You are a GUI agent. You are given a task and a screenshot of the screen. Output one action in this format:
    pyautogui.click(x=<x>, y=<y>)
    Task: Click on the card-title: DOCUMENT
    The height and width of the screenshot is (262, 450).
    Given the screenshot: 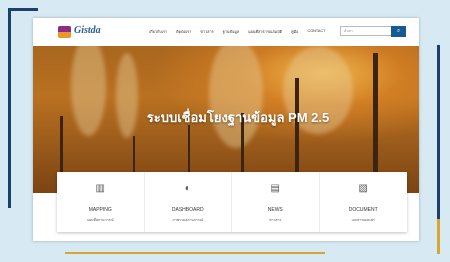 What is the action you would take?
    pyautogui.click(x=363, y=210)
    